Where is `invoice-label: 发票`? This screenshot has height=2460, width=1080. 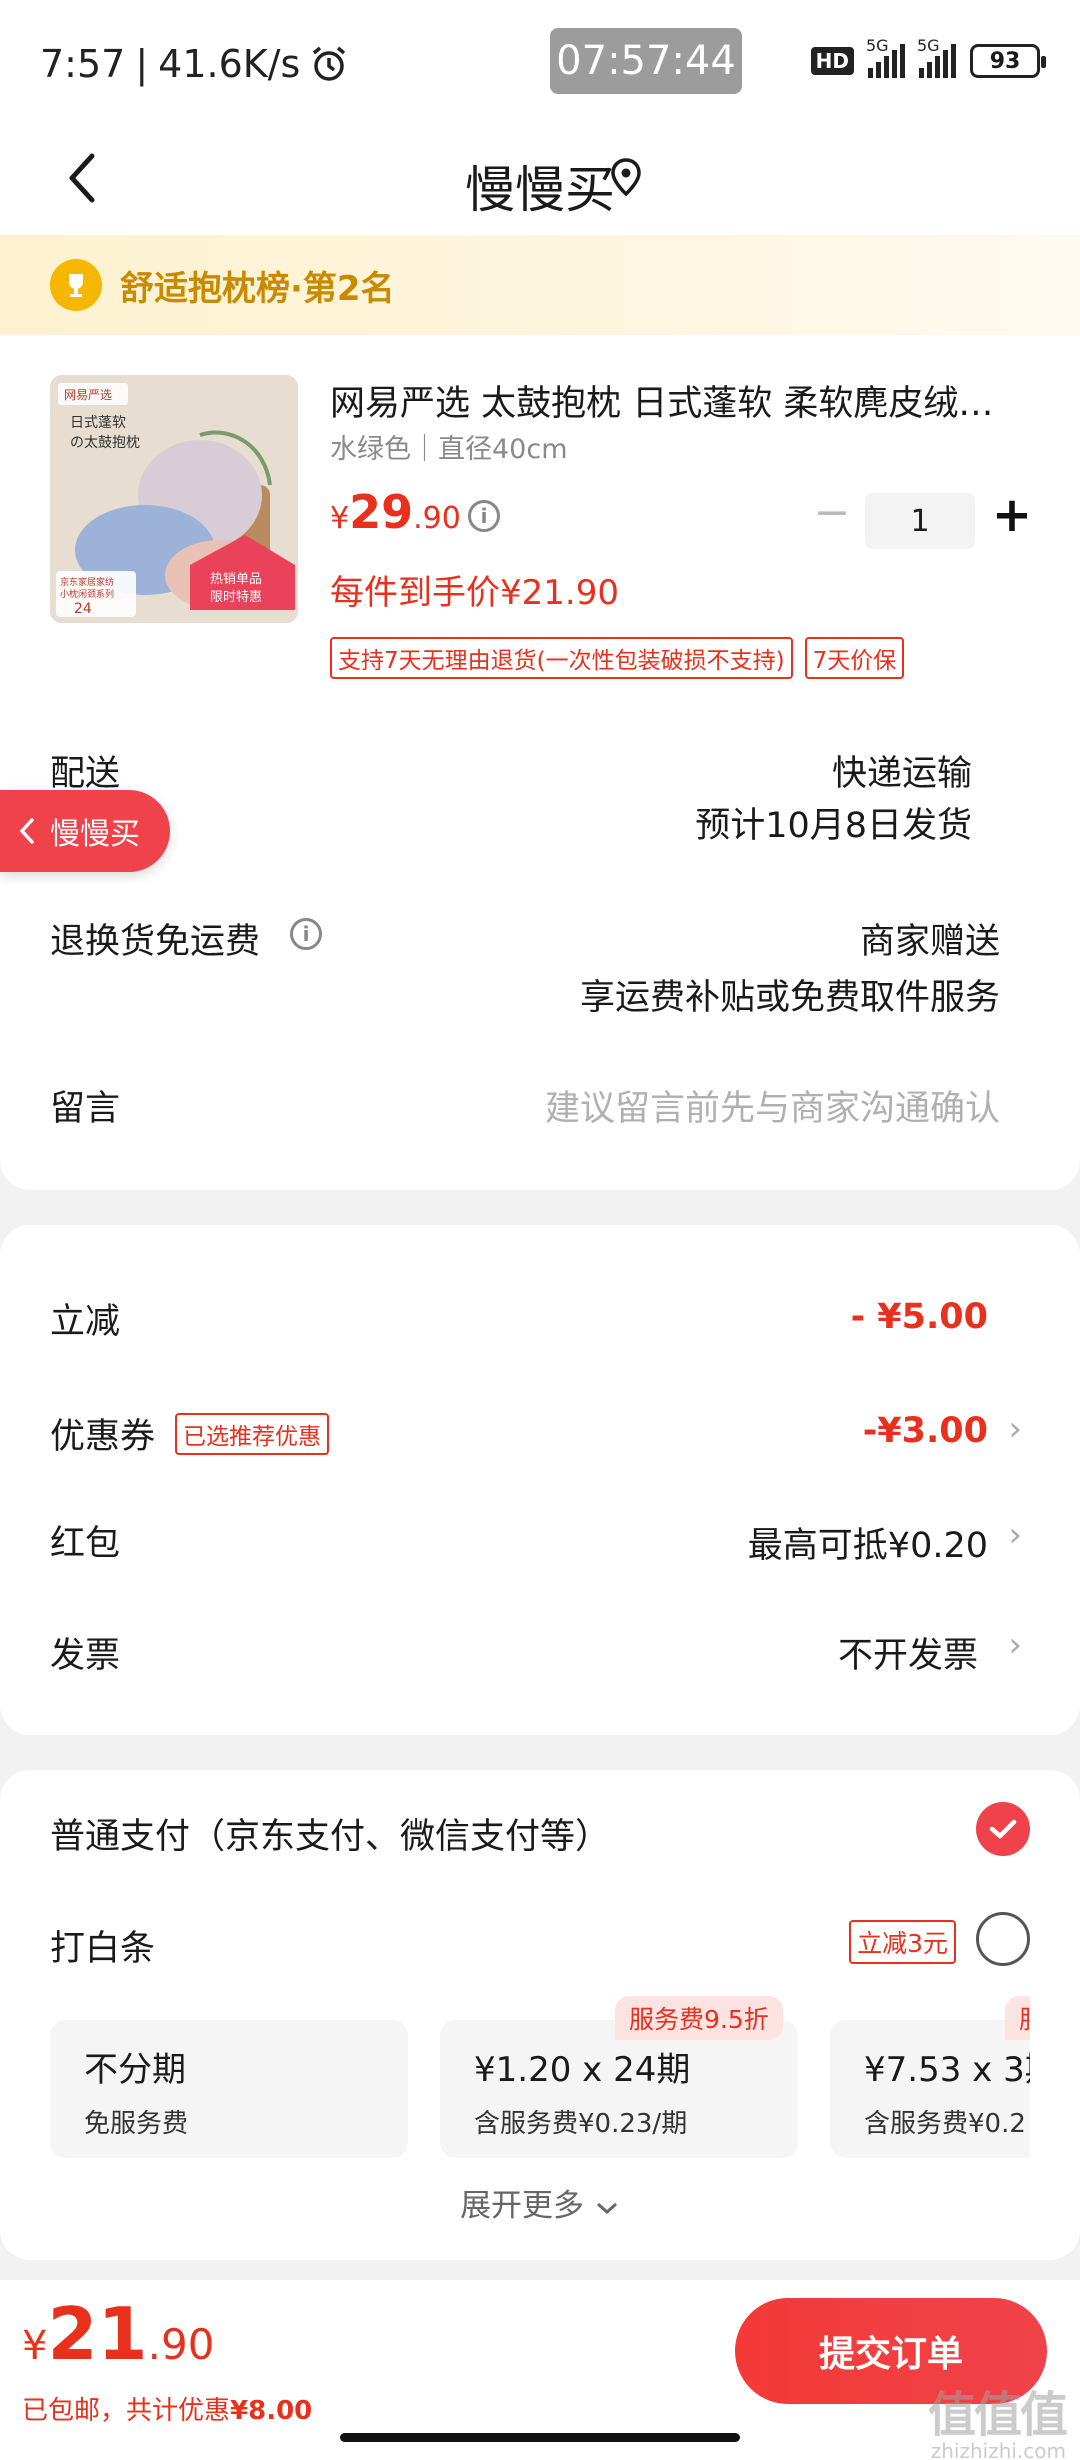
invoice-label: 发票 is located at coordinates (85, 1652).